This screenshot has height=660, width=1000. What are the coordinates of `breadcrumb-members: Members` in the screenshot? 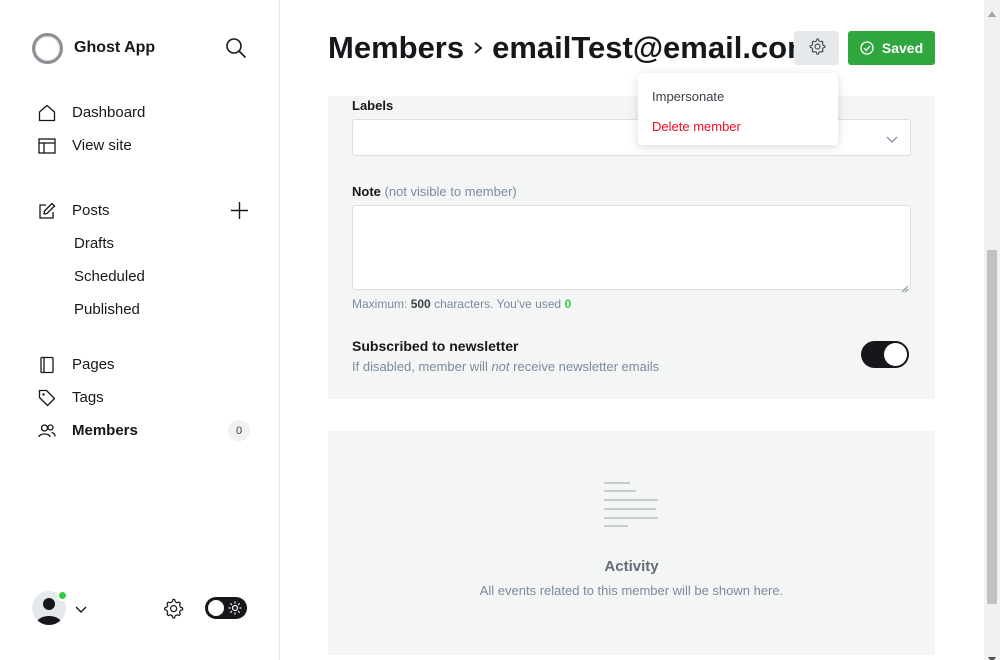 It's located at (396, 48).